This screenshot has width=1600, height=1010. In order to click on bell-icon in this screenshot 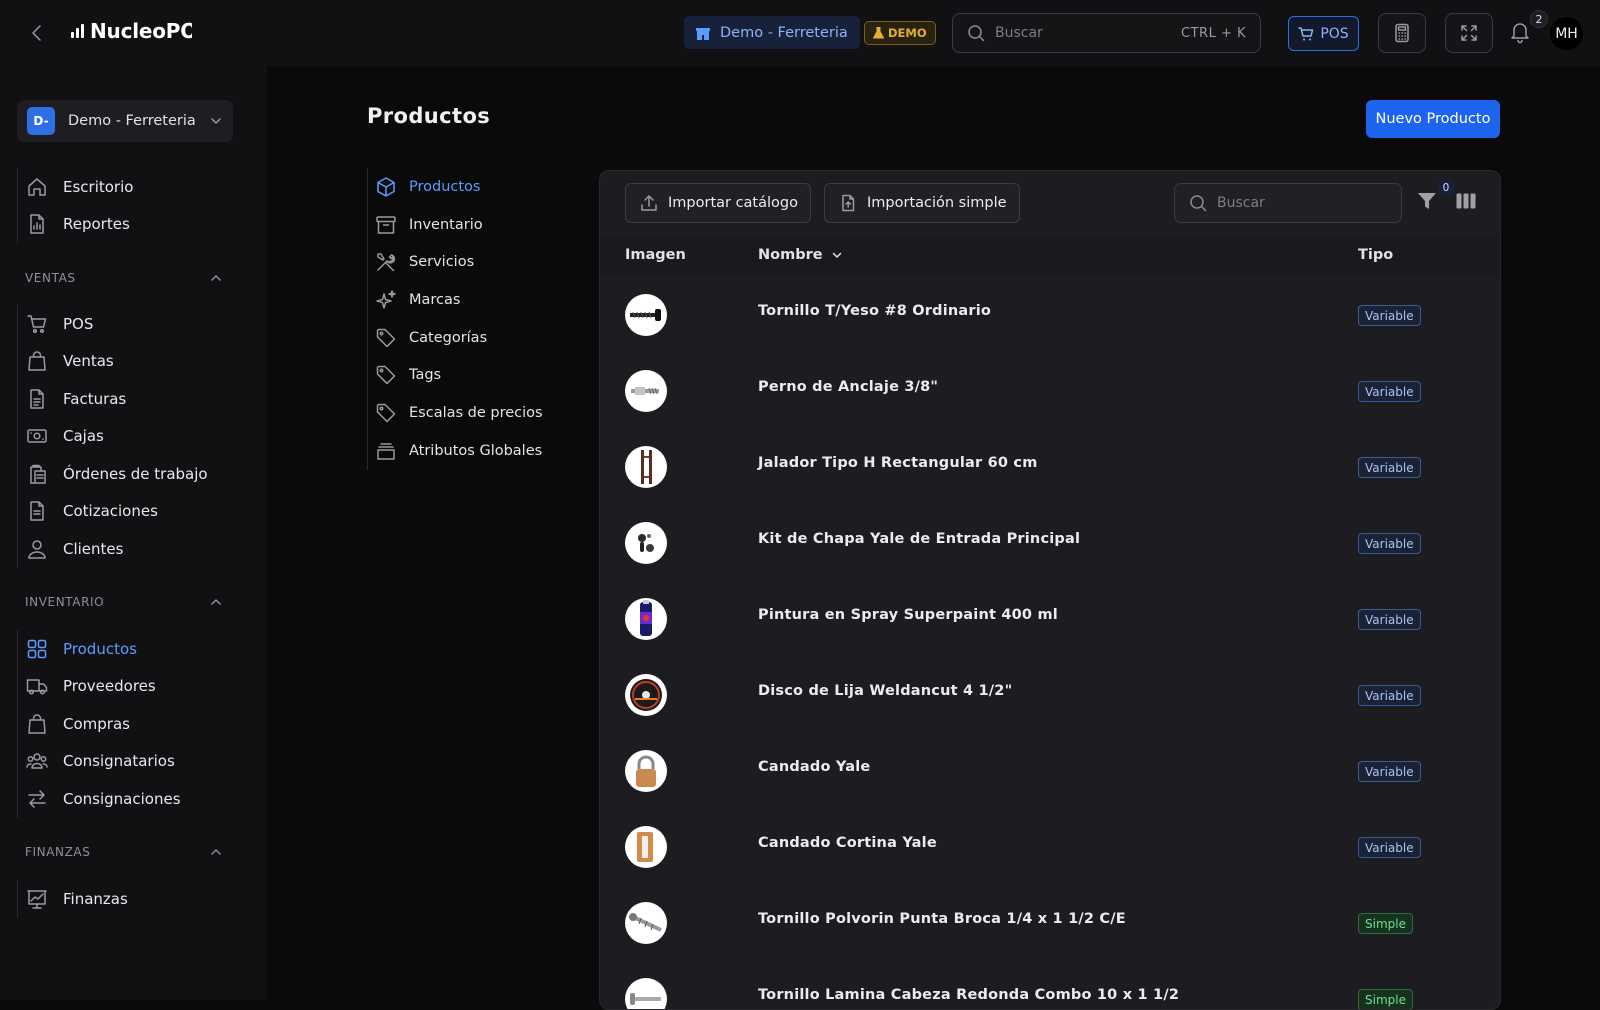, I will do `click(1520, 32)`.